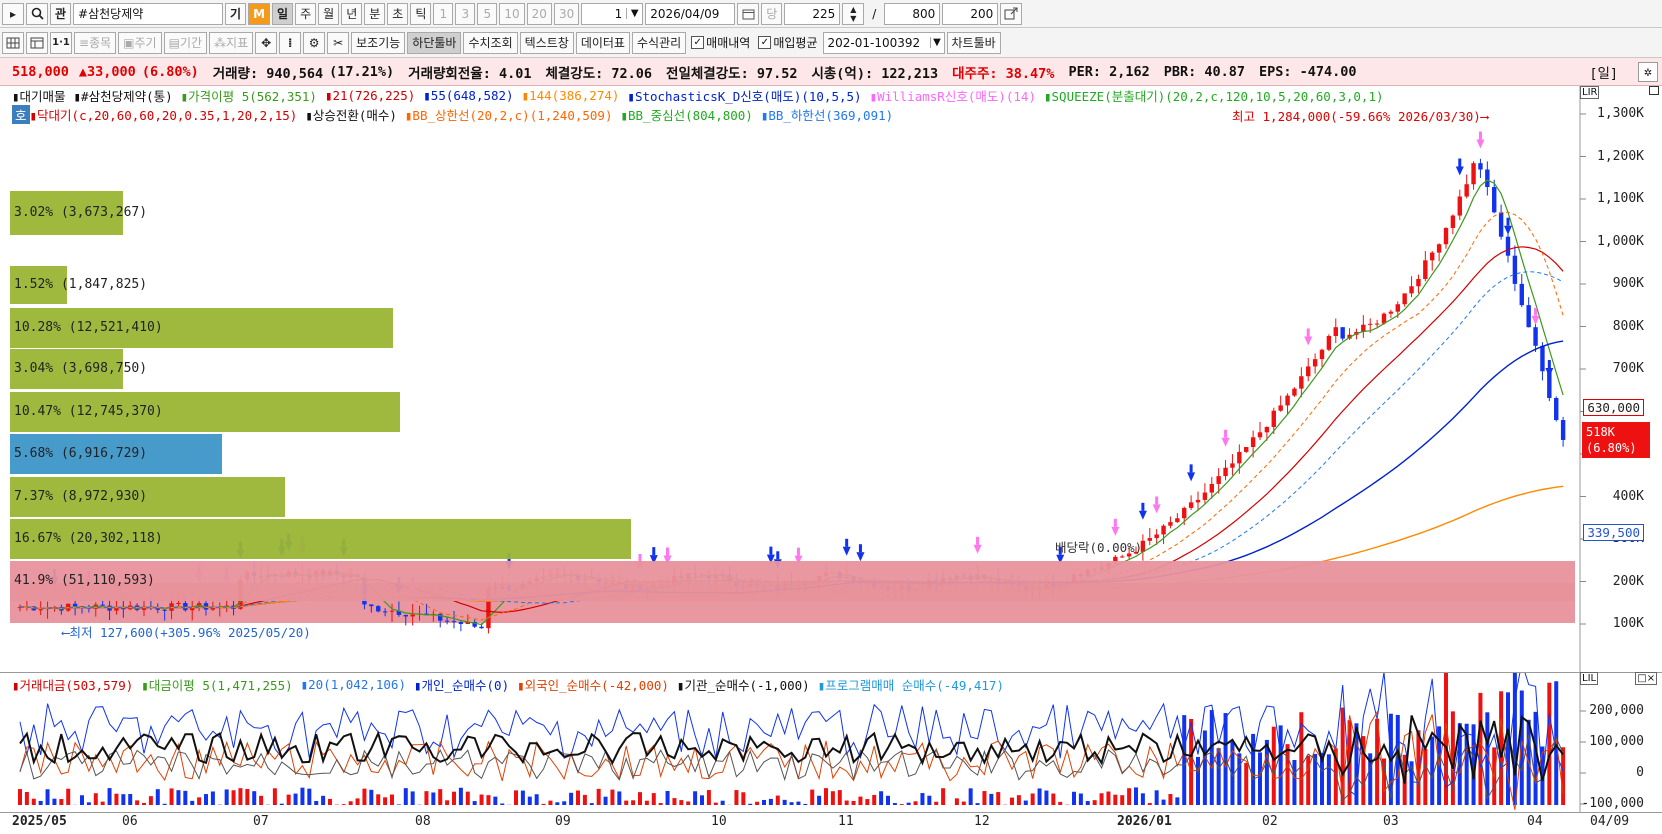 Image resolution: width=1662 pixels, height=834 pixels. I want to click on time-axis-tick: 2026/01, so click(1144, 821).